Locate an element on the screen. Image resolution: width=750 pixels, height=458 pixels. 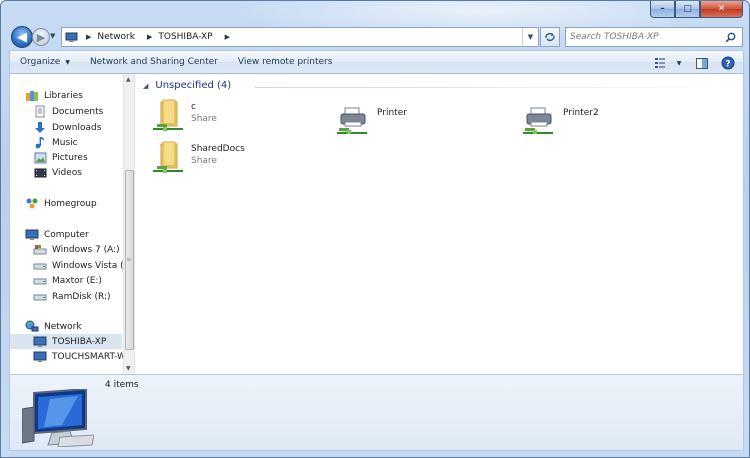
sidebar-item-documents: Documents is located at coordinates (67, 111).